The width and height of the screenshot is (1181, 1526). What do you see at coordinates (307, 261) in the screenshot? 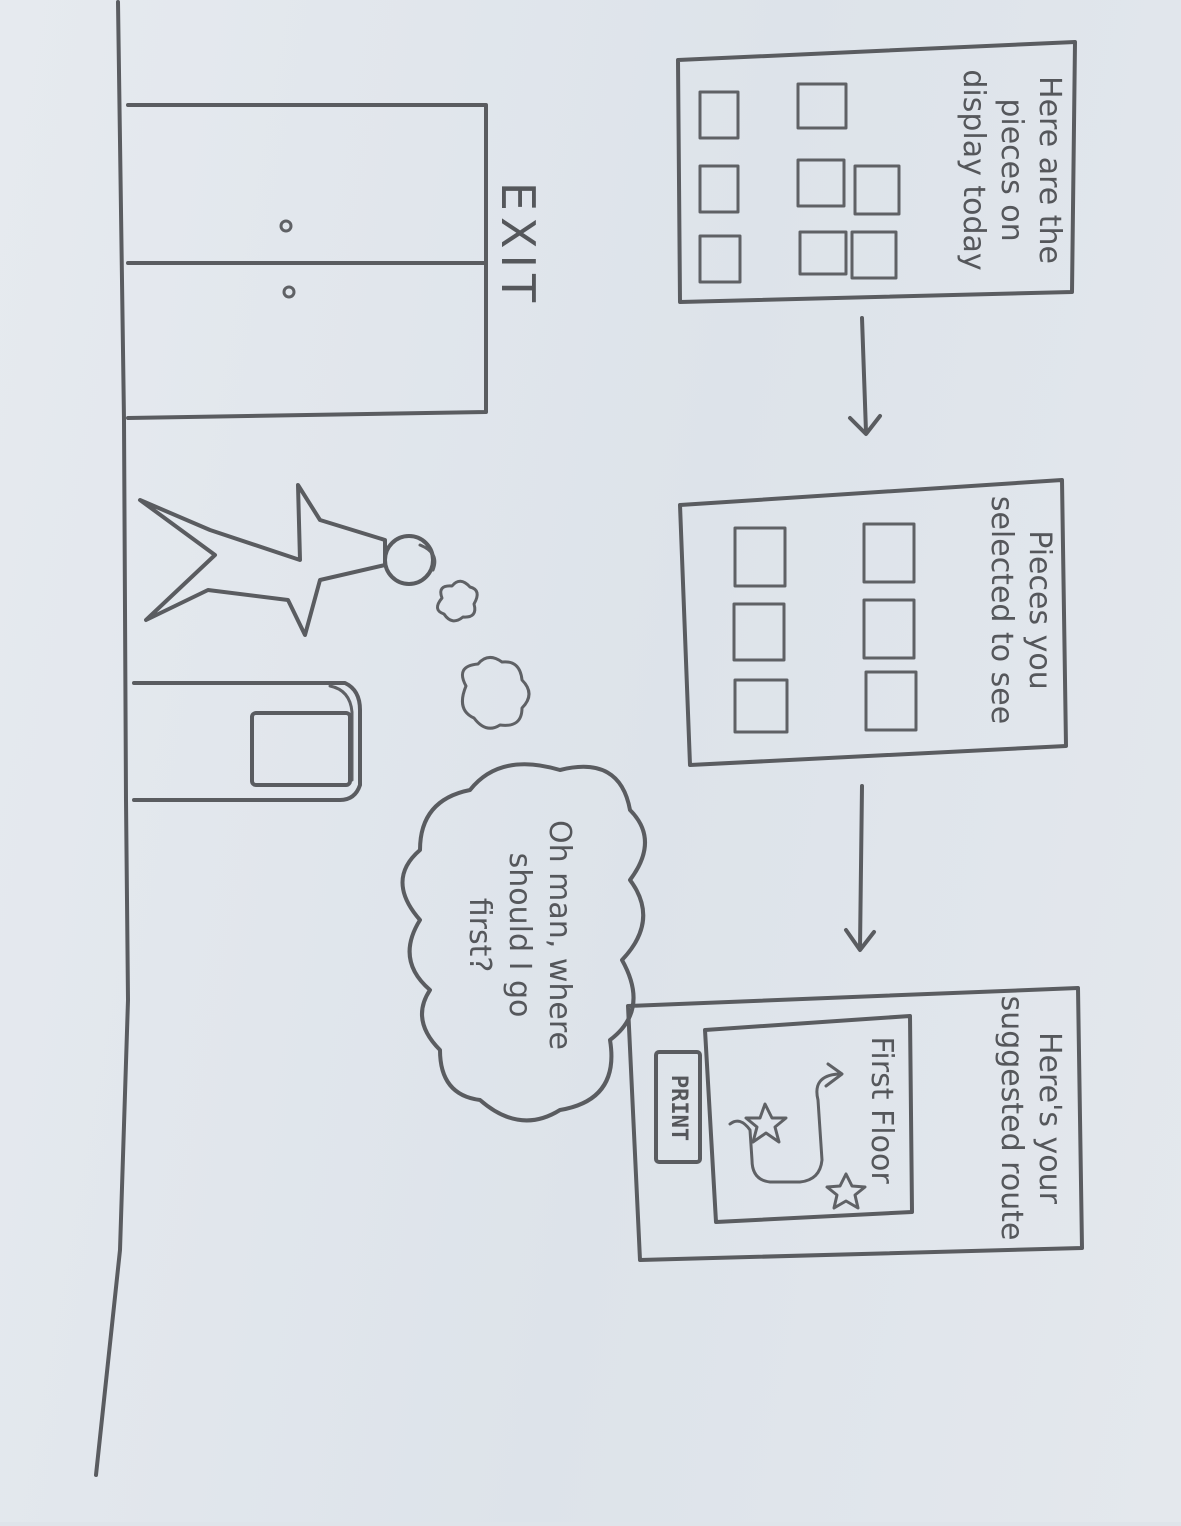
I see `exit-door` at bounding box center [307, 261].